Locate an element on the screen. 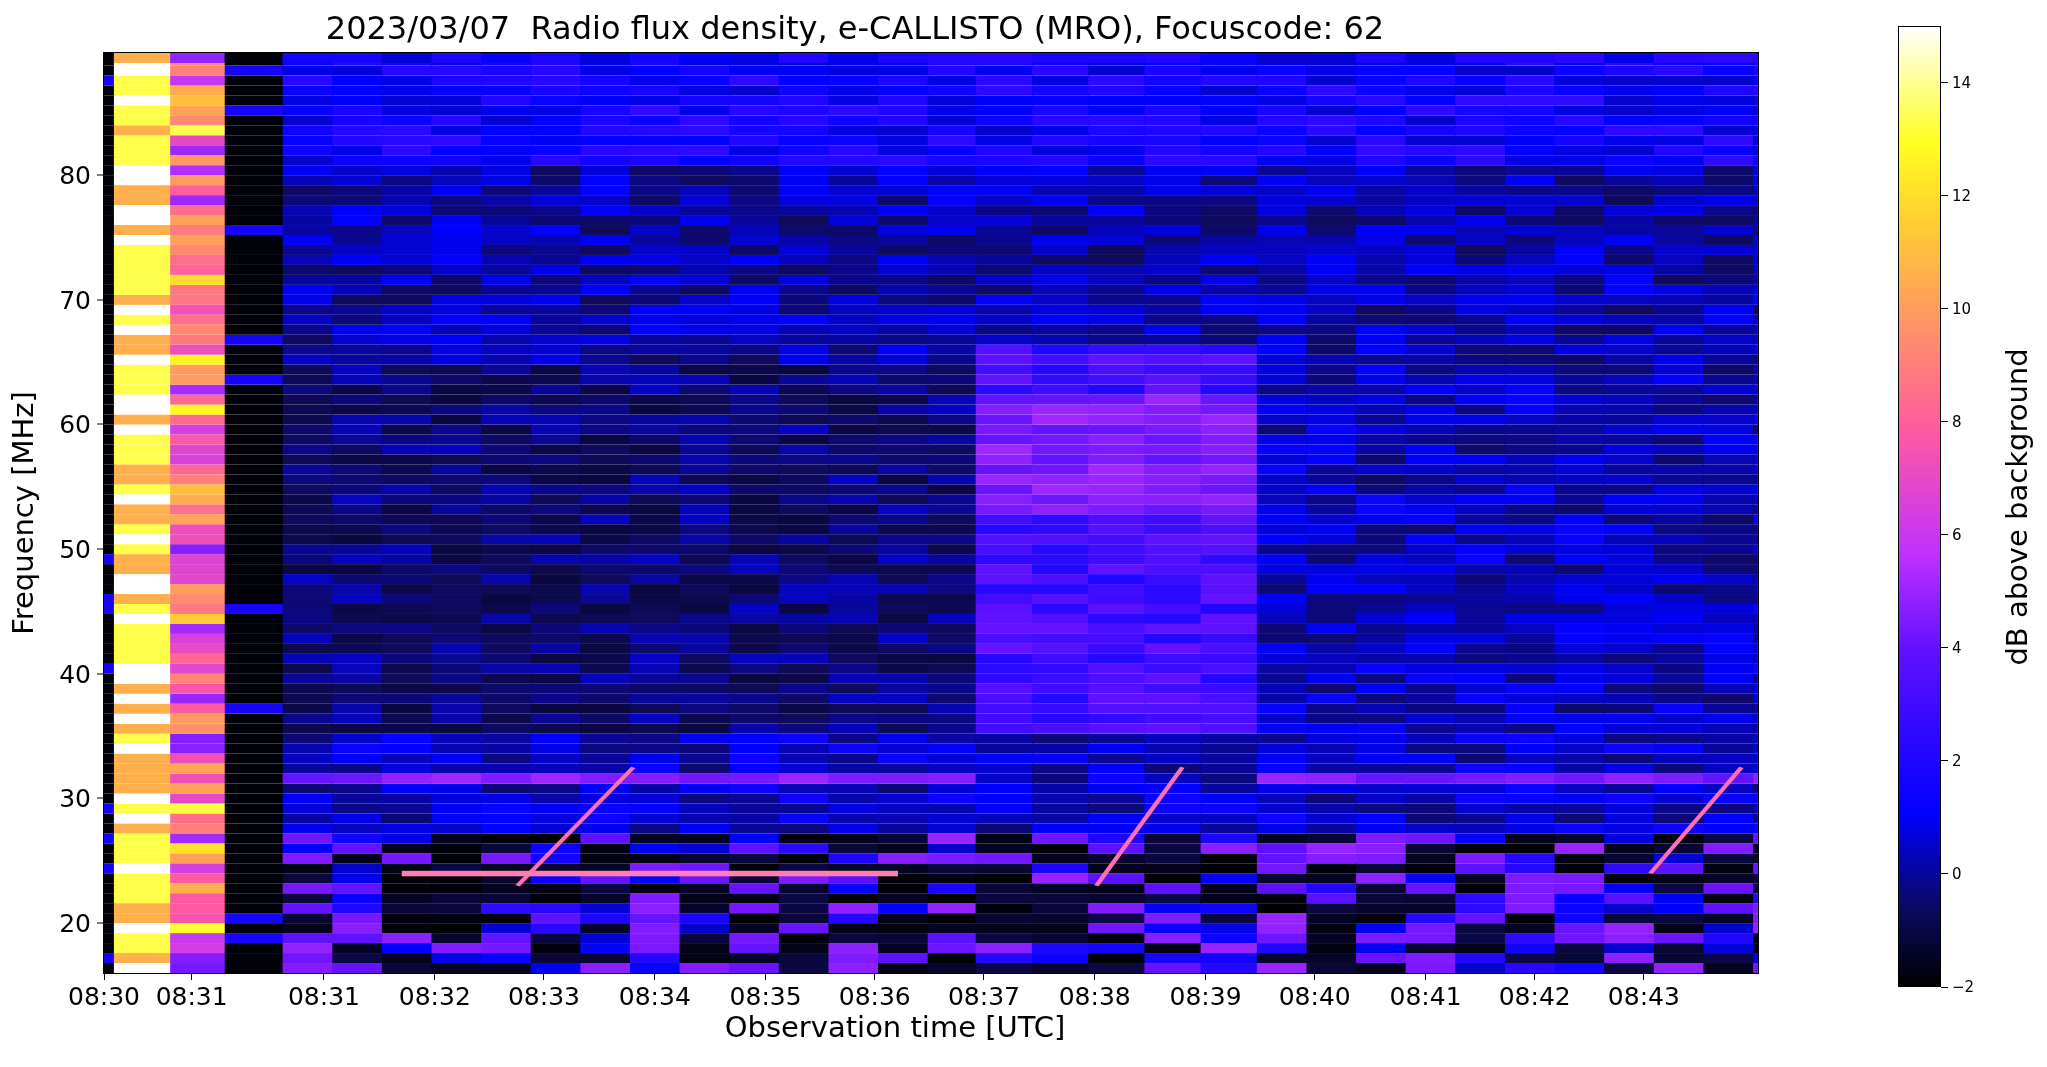 This screenshot has width=2047, height=1067. x-tick-label: 08:42 is located at coordinates (1534, 996).